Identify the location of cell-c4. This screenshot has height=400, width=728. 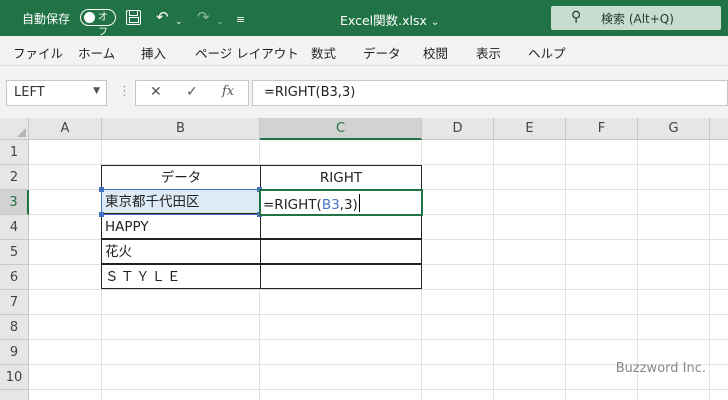
(341, 226).